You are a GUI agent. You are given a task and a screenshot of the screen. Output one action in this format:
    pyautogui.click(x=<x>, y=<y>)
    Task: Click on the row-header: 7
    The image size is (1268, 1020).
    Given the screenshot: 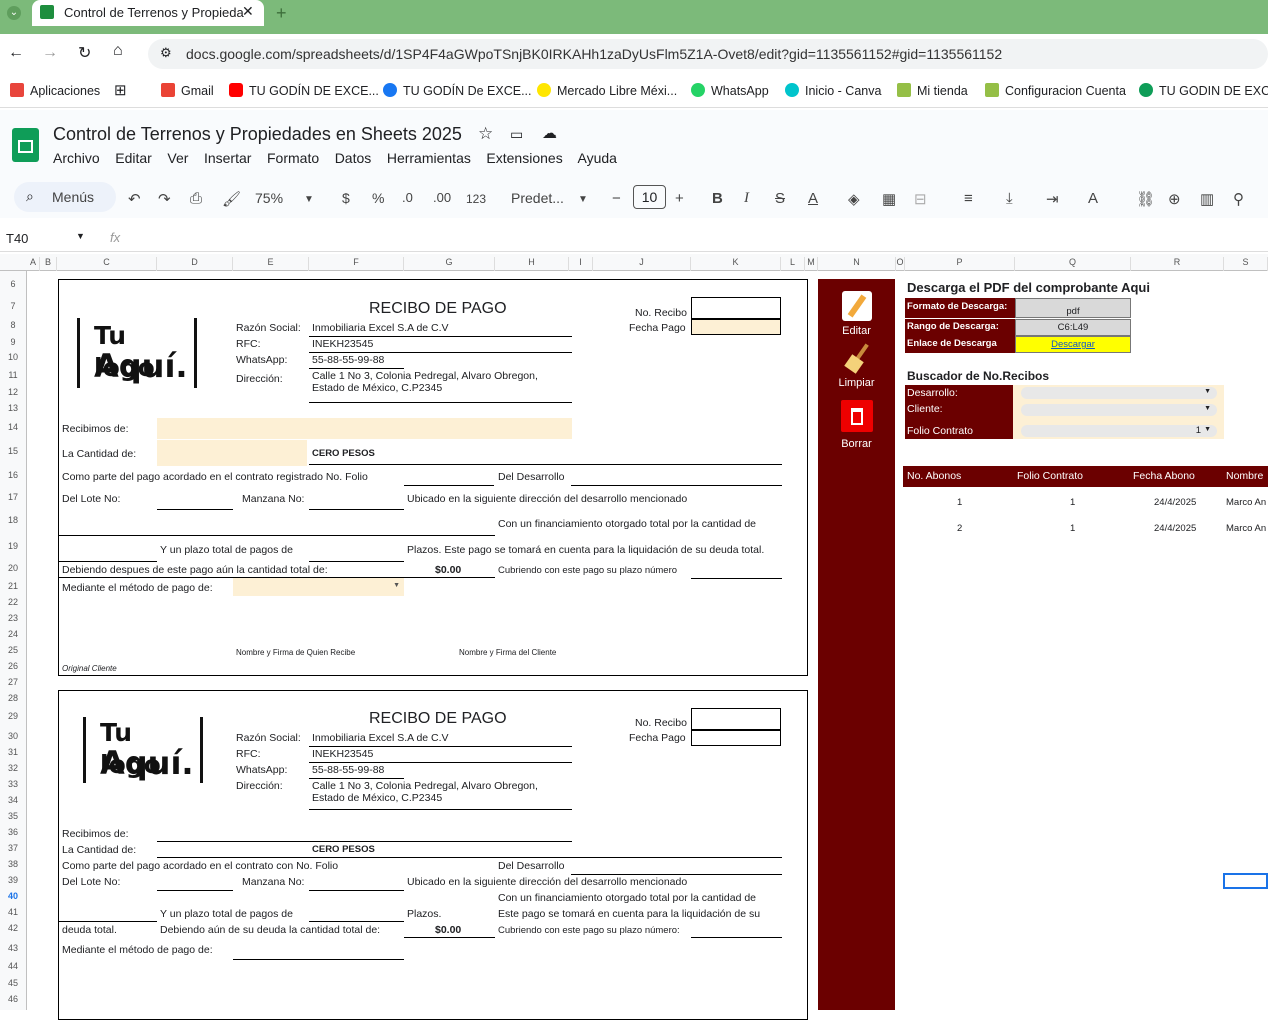 What is the action you would take?
    pyautogui.click(x=13, y=306)
    